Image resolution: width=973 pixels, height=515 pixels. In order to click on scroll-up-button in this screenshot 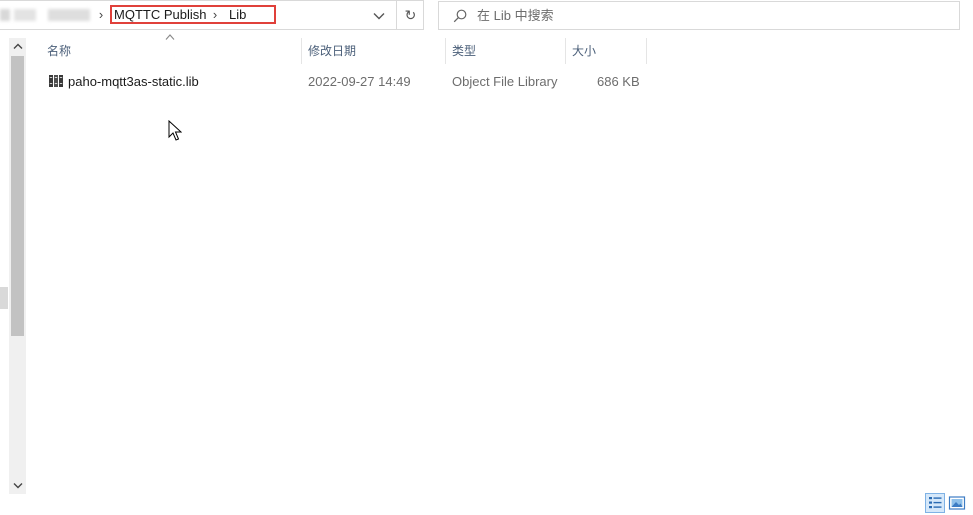, I will do `click(17, 46)`.